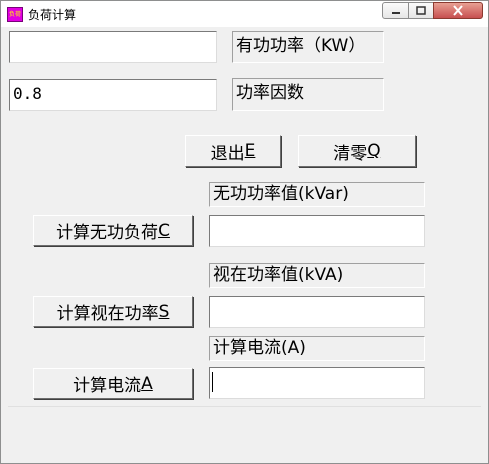  I want to click on window-title: 负荷计算, so click(52, 15).